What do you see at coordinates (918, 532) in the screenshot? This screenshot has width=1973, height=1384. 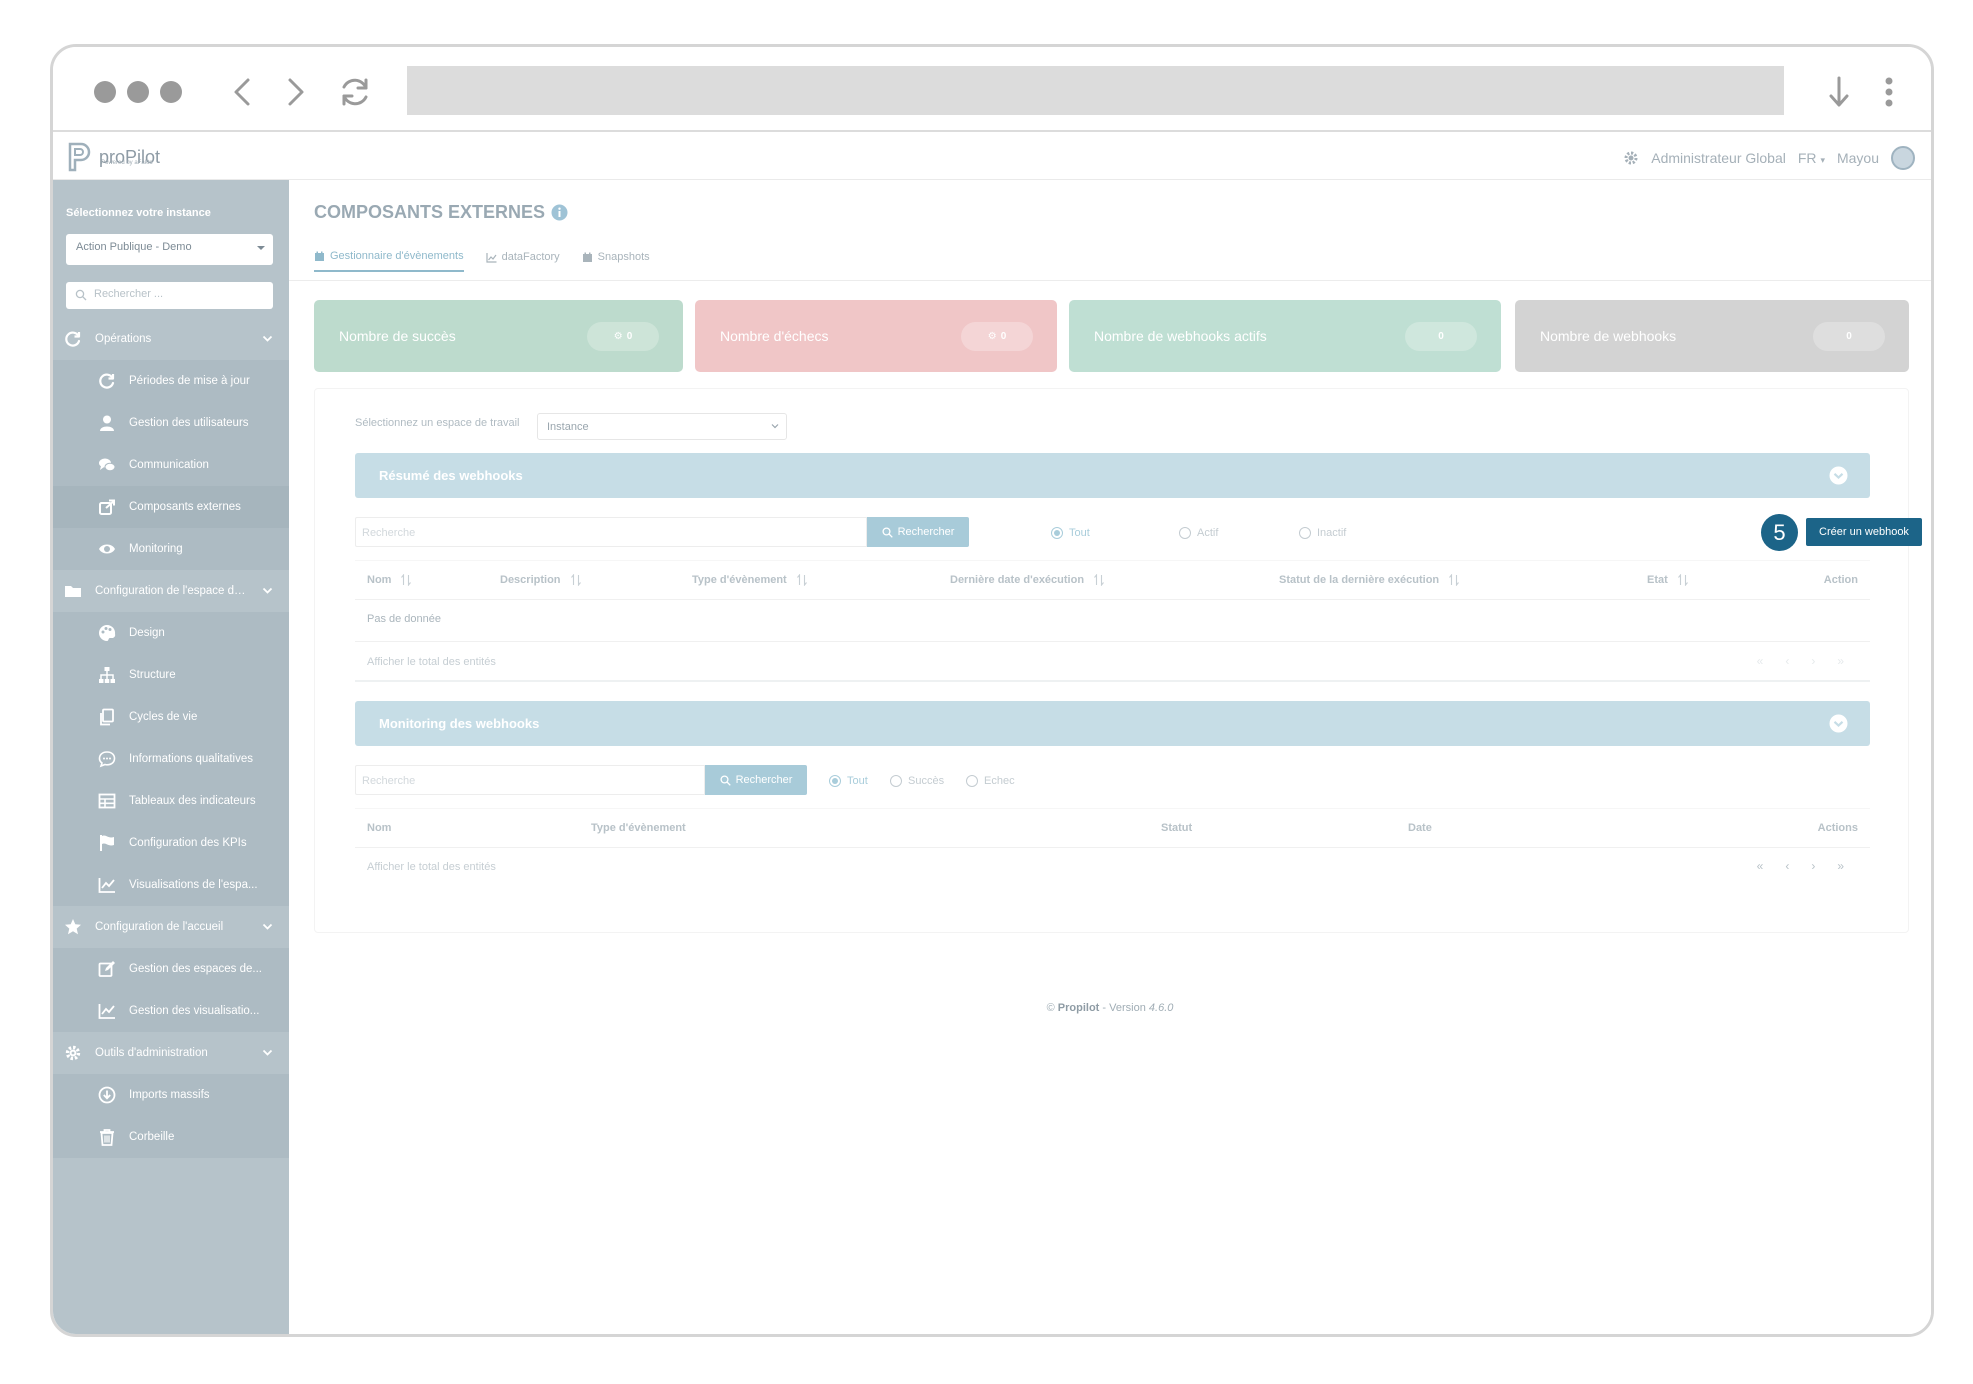 I see `summary-search-button: Rechercher` at bounding box center [918, 532].